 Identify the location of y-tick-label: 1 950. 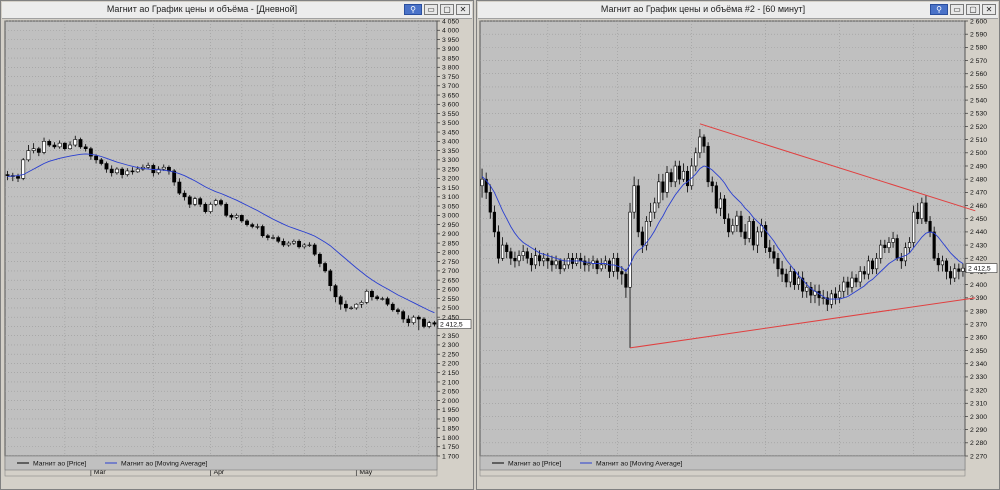
(450, 410).